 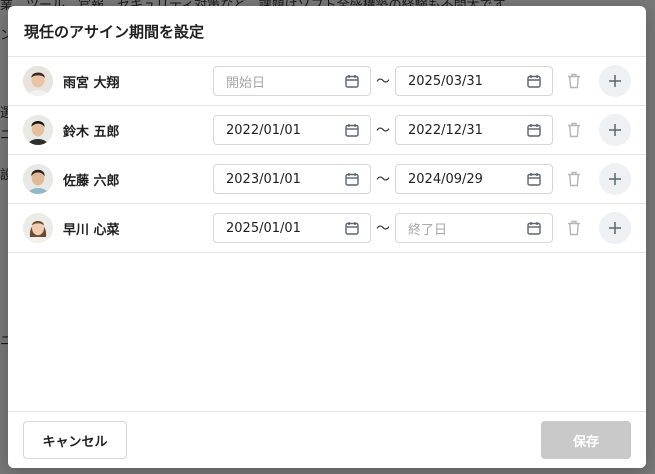 What do you see at coordinates (114, 31) in the screenshot?
I see `dialog-title: 現任のアサイン期間を設定` at bounding box center [114, 31].